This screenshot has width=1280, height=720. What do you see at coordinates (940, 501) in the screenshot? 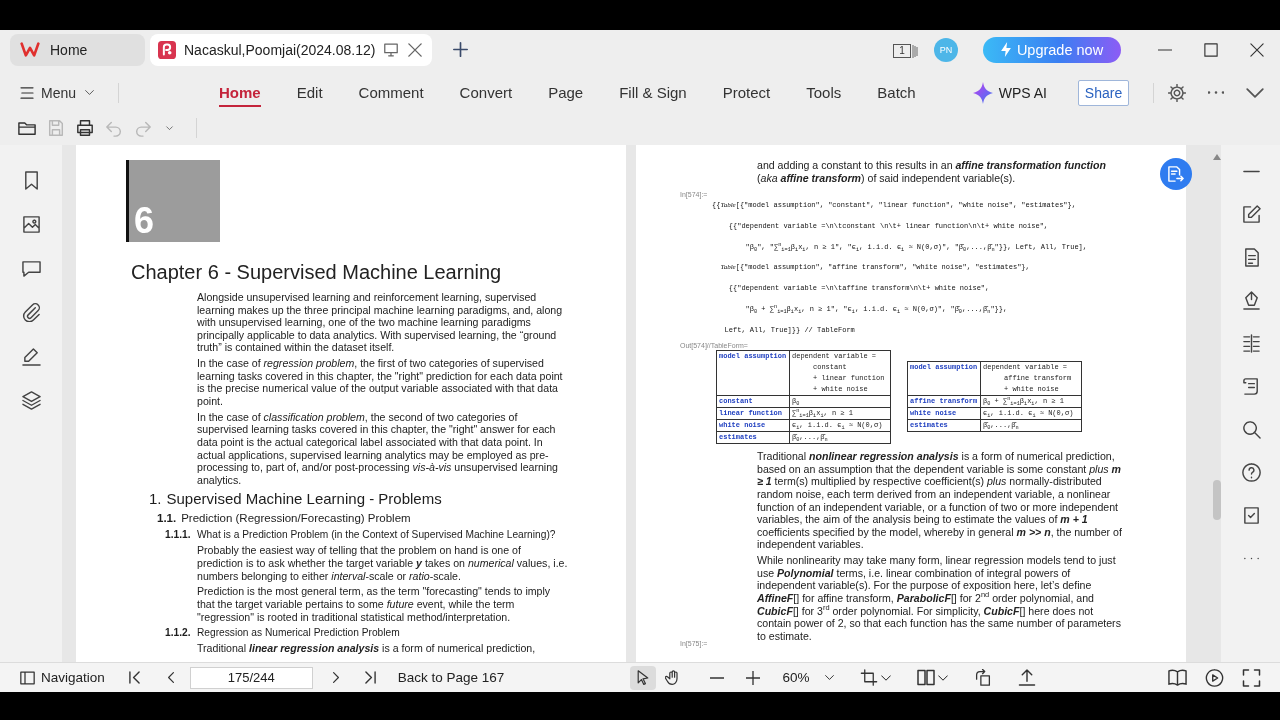
I see `body-paragraph: Traditional nonlinear regression analysis is a form of numerical prediction, based on an assumption that the dependent variable is some constant plus m ≥ 1 term(s) multiplied by respective coefficient(s) plus normally-distributed random noise, each term derived from an independent variable, a nonlinear function of an independent variable, or a function of two or more independent variables, the aim of the analysis being to estimate the values of m + 1 coefficients specified by the model, whereby in general m >> n, the number of independent variables.` at bounding box center [940, 501].